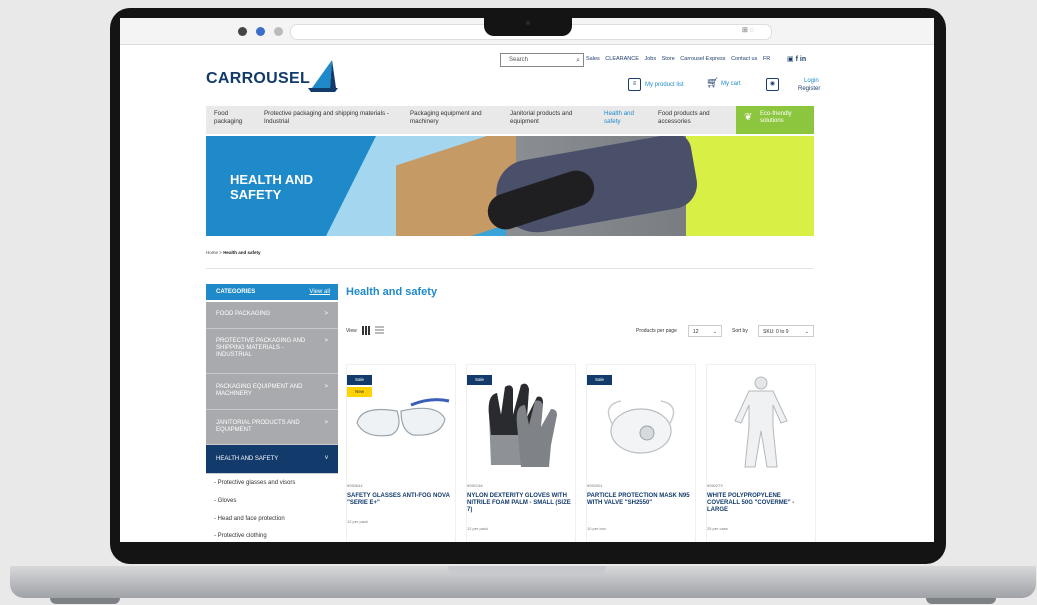 Image resolution: width=1037 pixels, height=605 pixels. I want to click on clipboard-icon: ≡, so click(634, 84).